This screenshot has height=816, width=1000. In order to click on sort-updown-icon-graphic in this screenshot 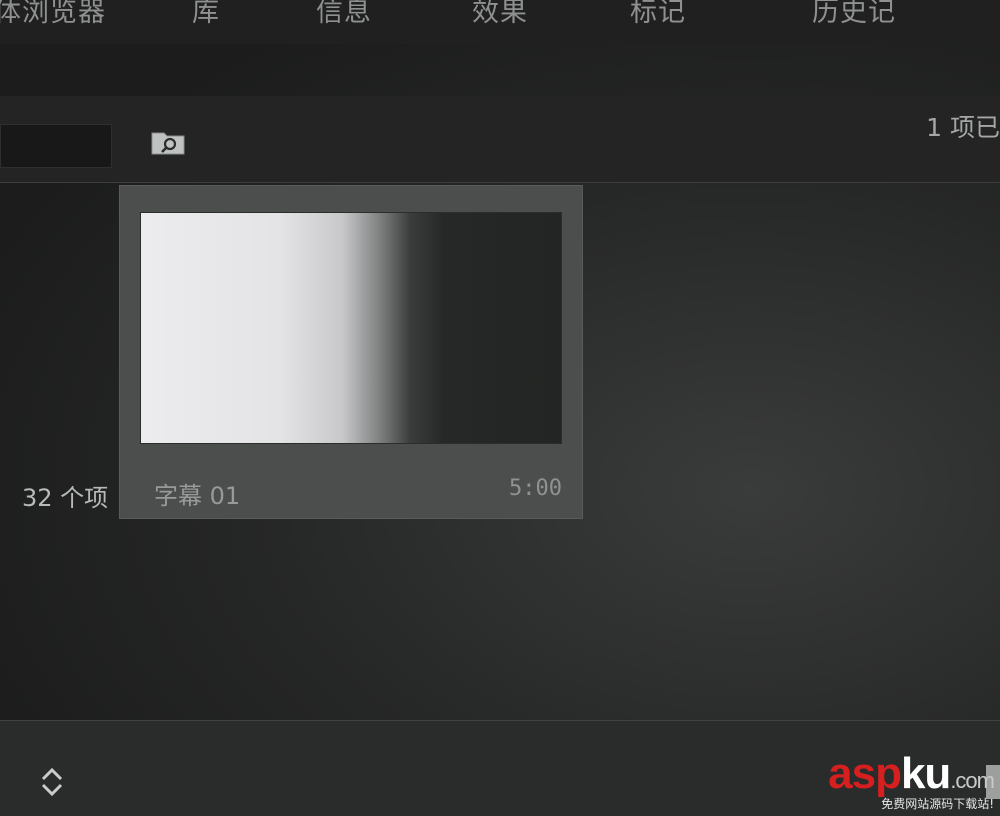, I will do `click(52, 782)`.